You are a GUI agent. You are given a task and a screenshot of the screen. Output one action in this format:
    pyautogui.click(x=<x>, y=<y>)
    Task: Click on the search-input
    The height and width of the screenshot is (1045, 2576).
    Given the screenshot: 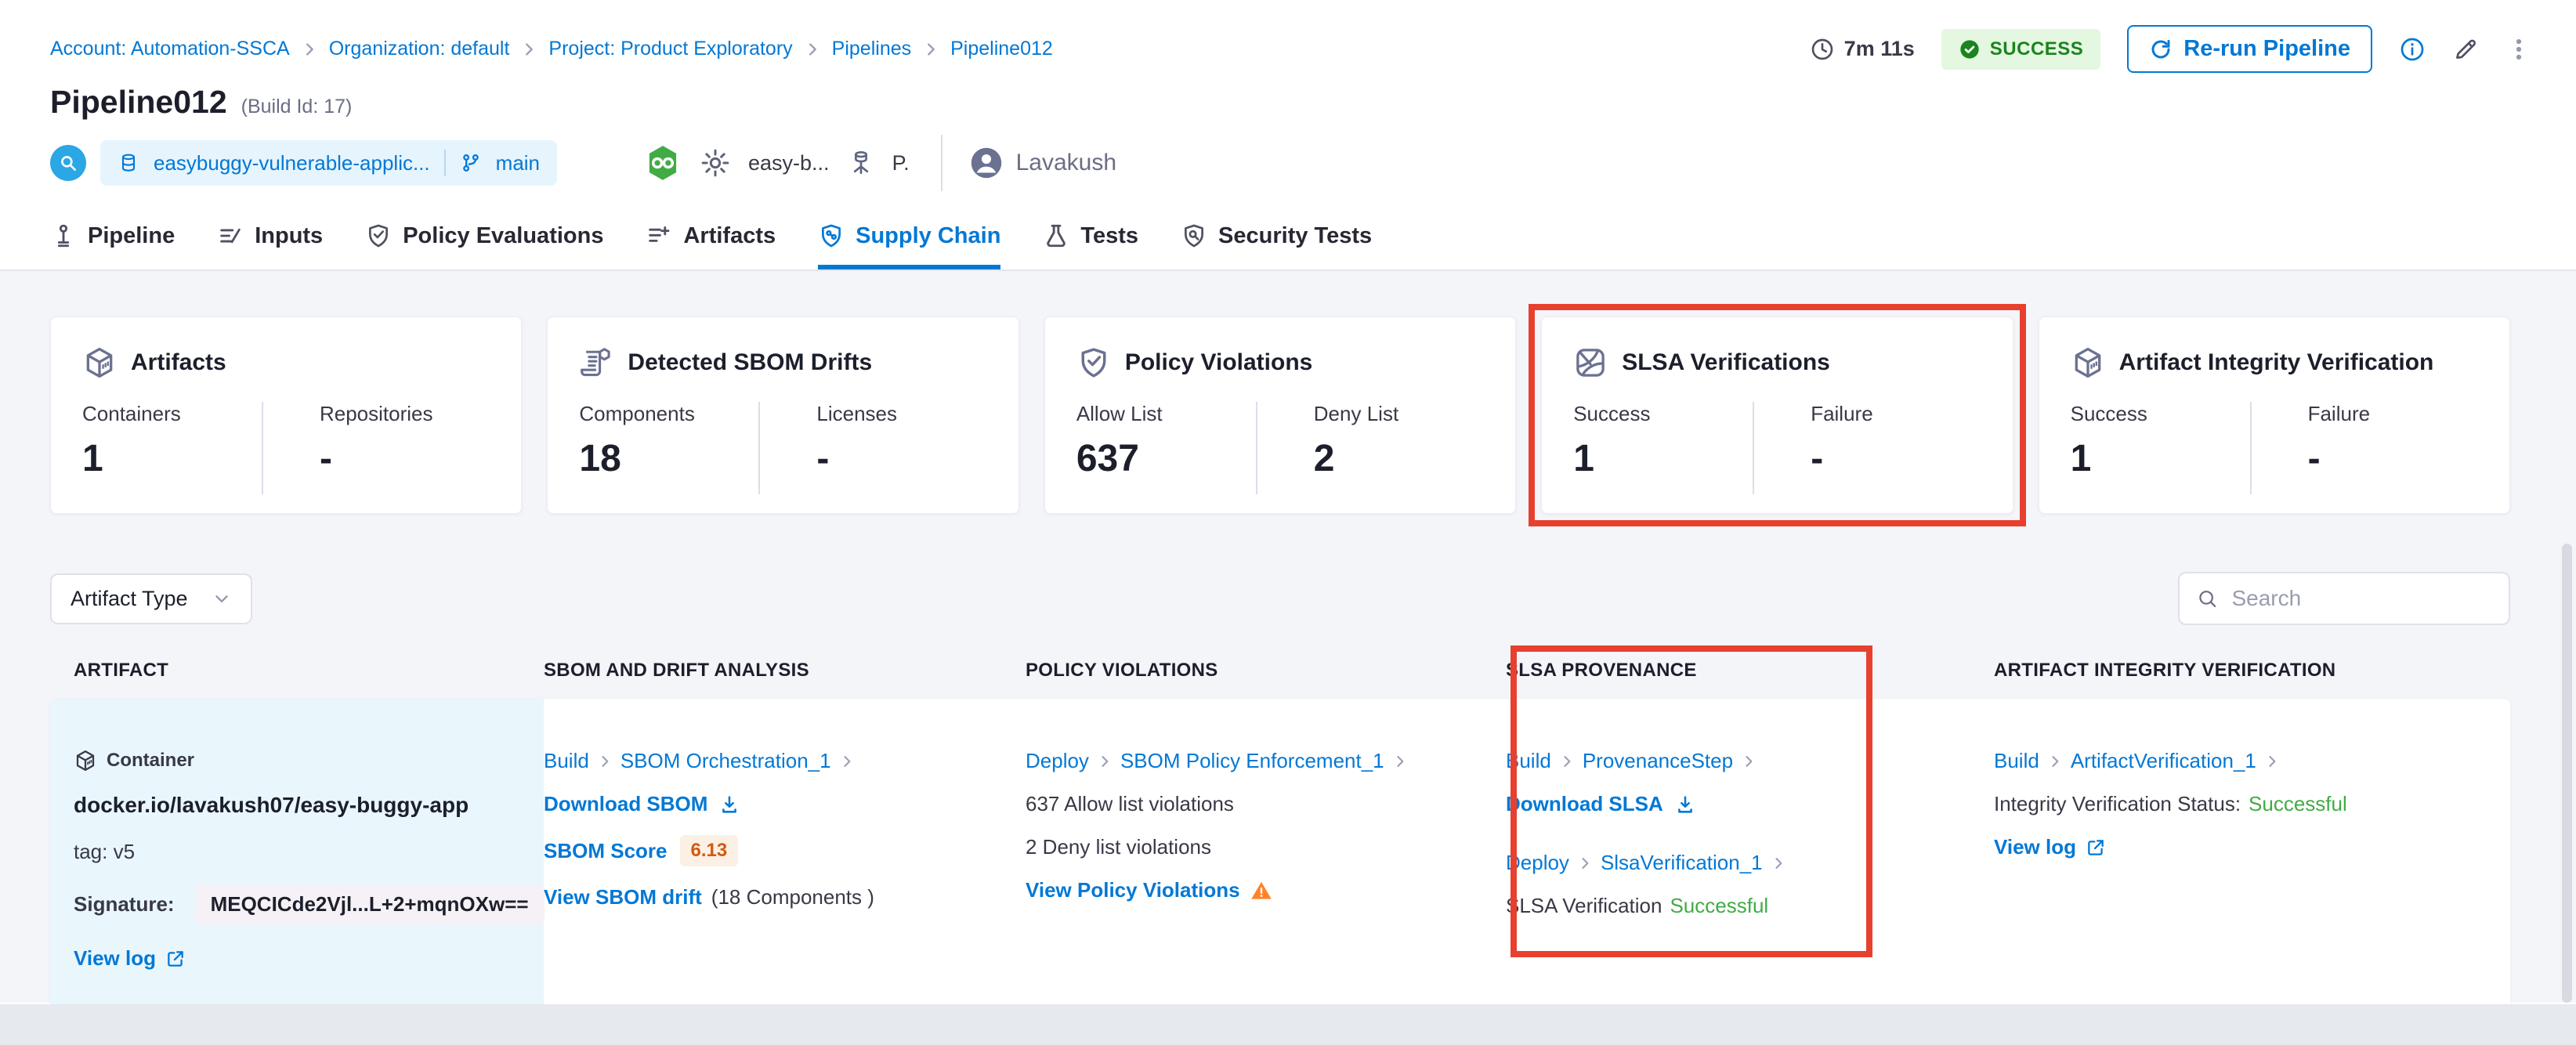 What is the action you would take?
    pyautogui.click(x=2361, y=598)
    